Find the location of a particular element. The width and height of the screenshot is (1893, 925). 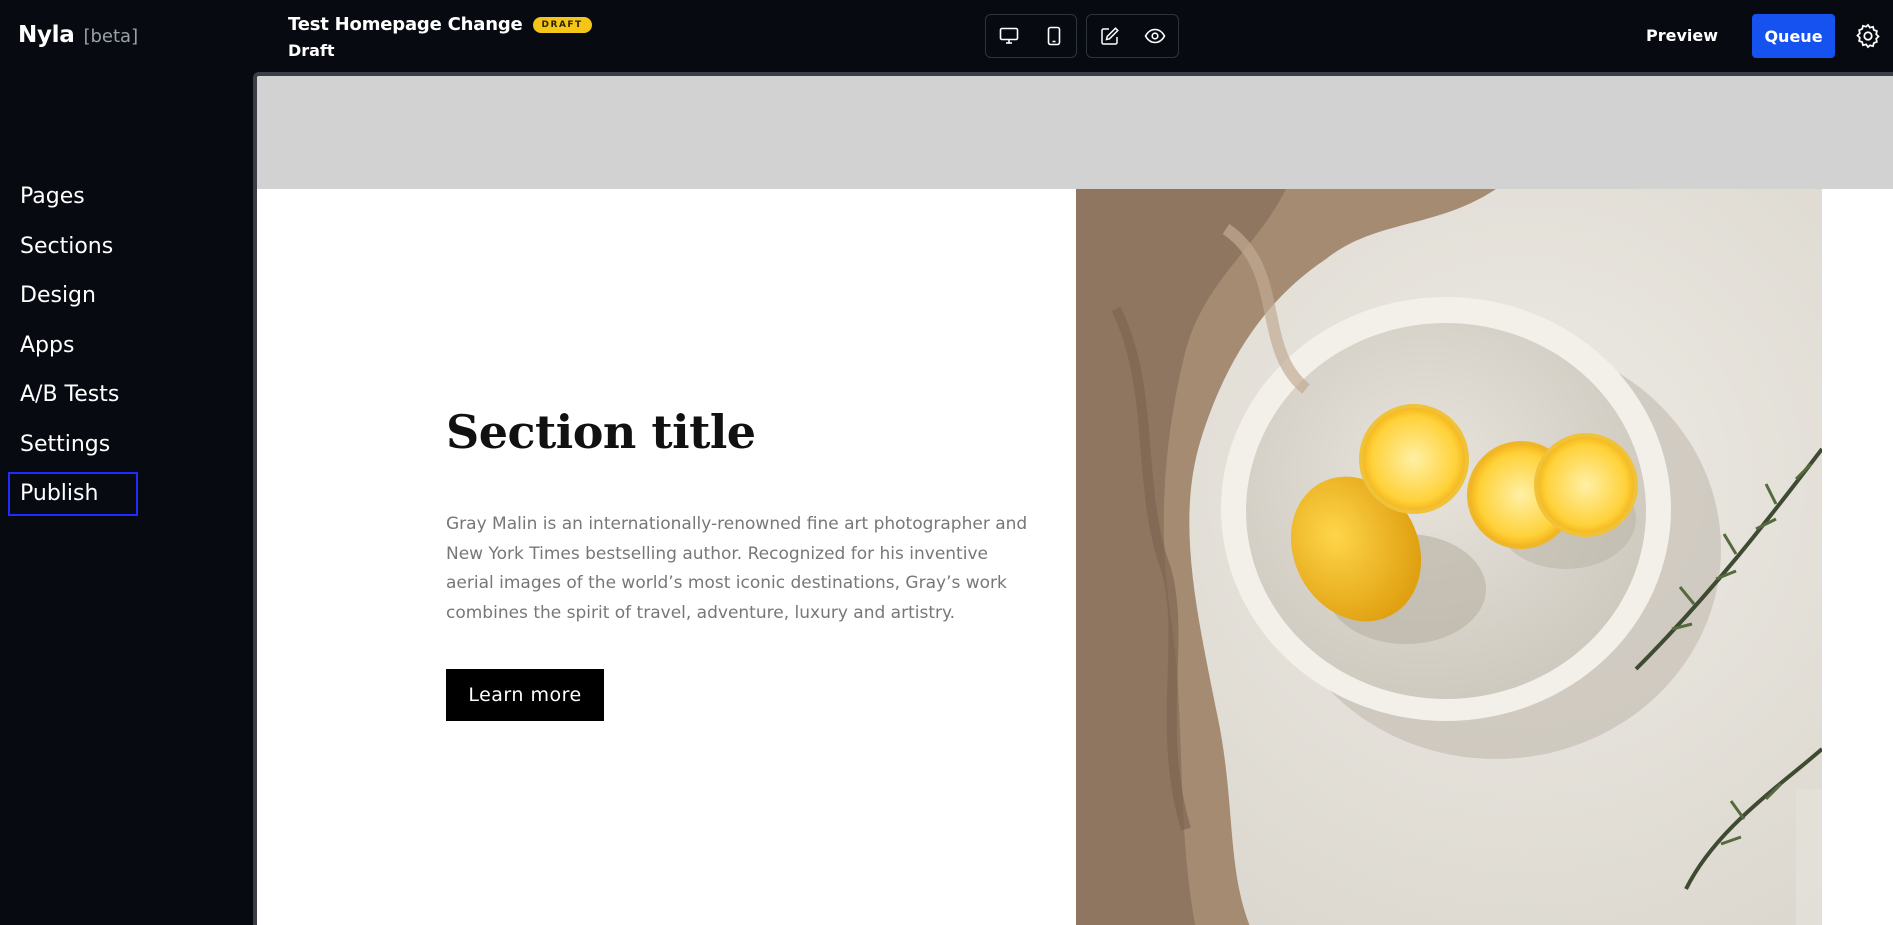

sidebar-item-sections: Sections is located at coordinates (73, 247).